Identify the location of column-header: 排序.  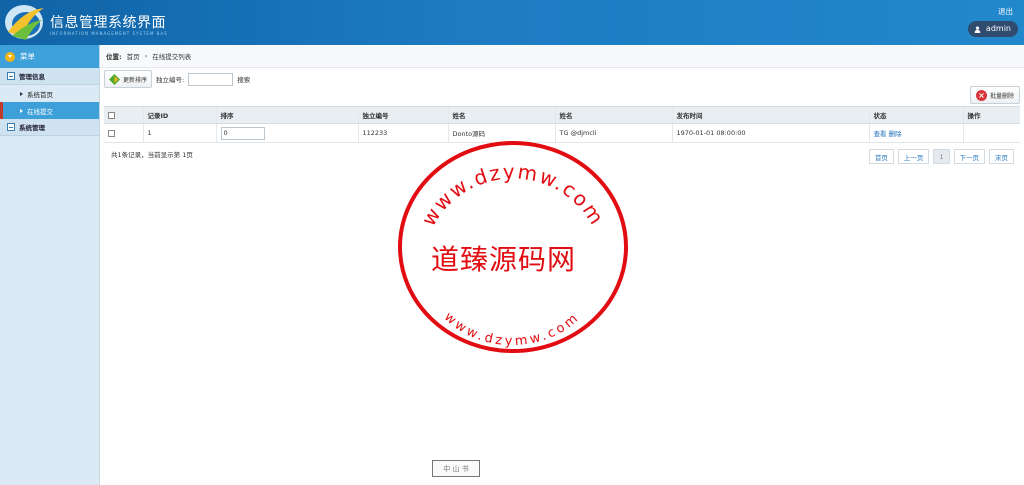
(286, 115).